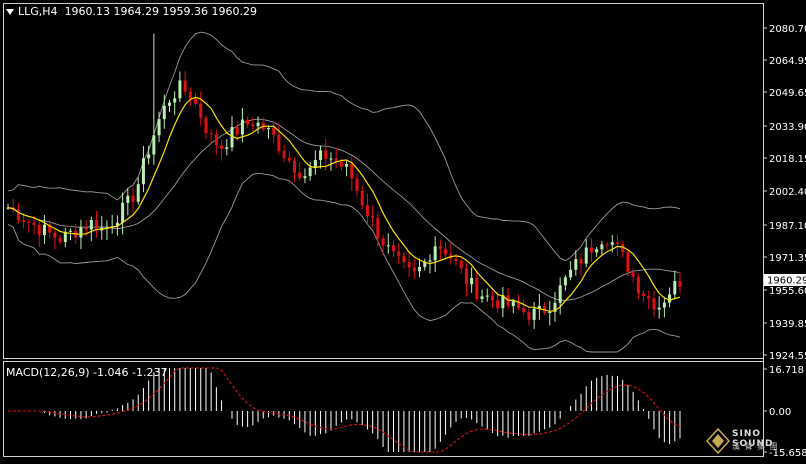 This screenshot has height=464, width=806. I want to click on macd-tick-label: 16.718, so click(786, 370).